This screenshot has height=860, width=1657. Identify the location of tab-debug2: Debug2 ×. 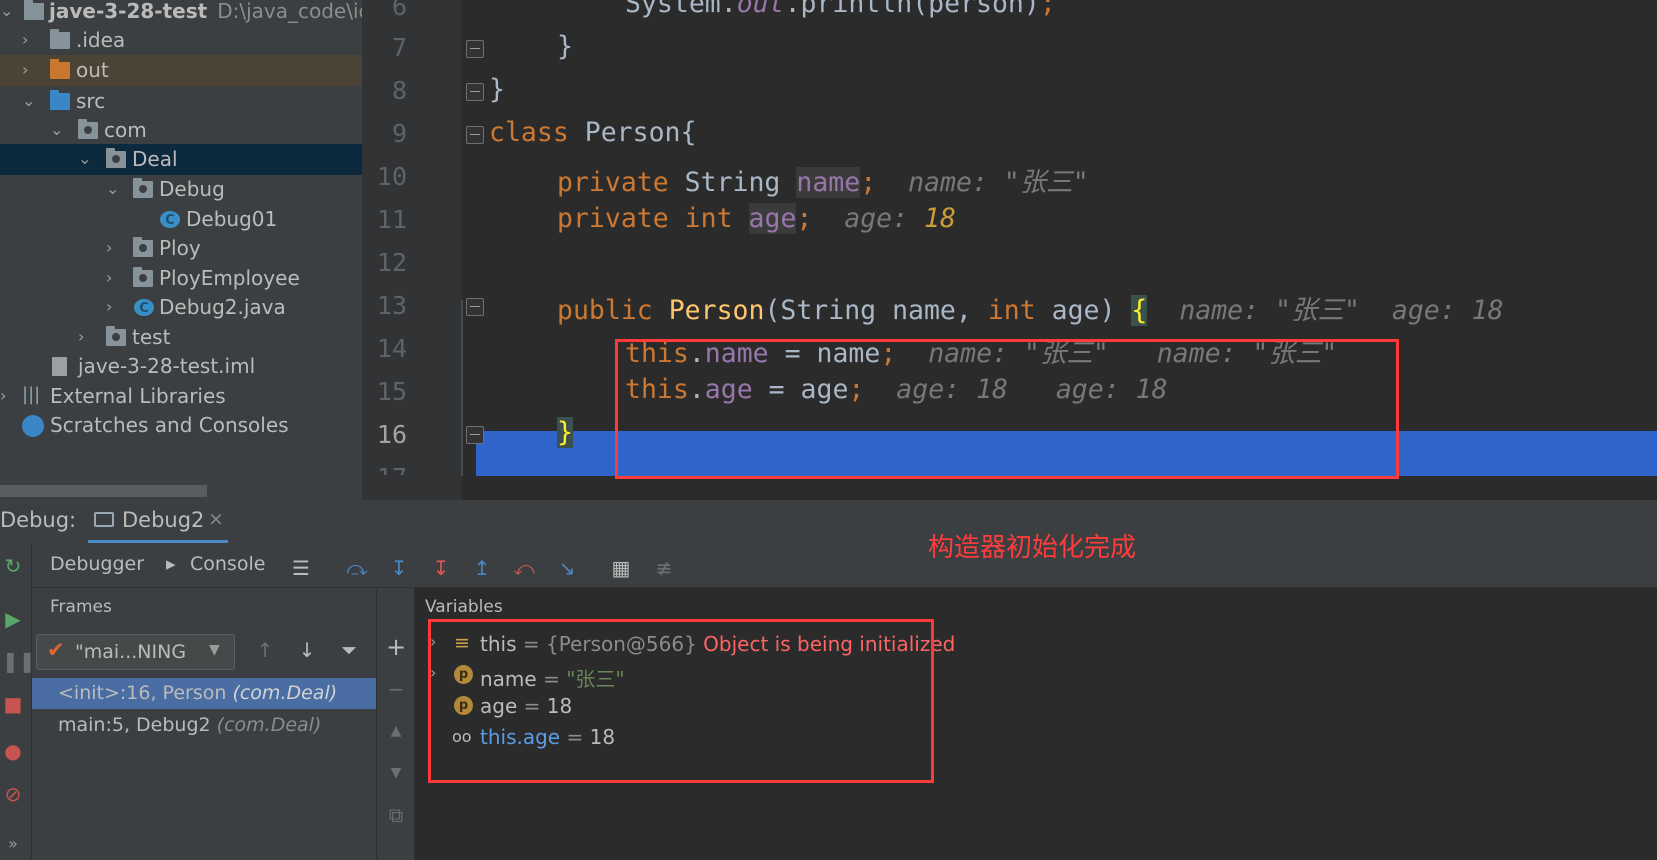
(158, 523).